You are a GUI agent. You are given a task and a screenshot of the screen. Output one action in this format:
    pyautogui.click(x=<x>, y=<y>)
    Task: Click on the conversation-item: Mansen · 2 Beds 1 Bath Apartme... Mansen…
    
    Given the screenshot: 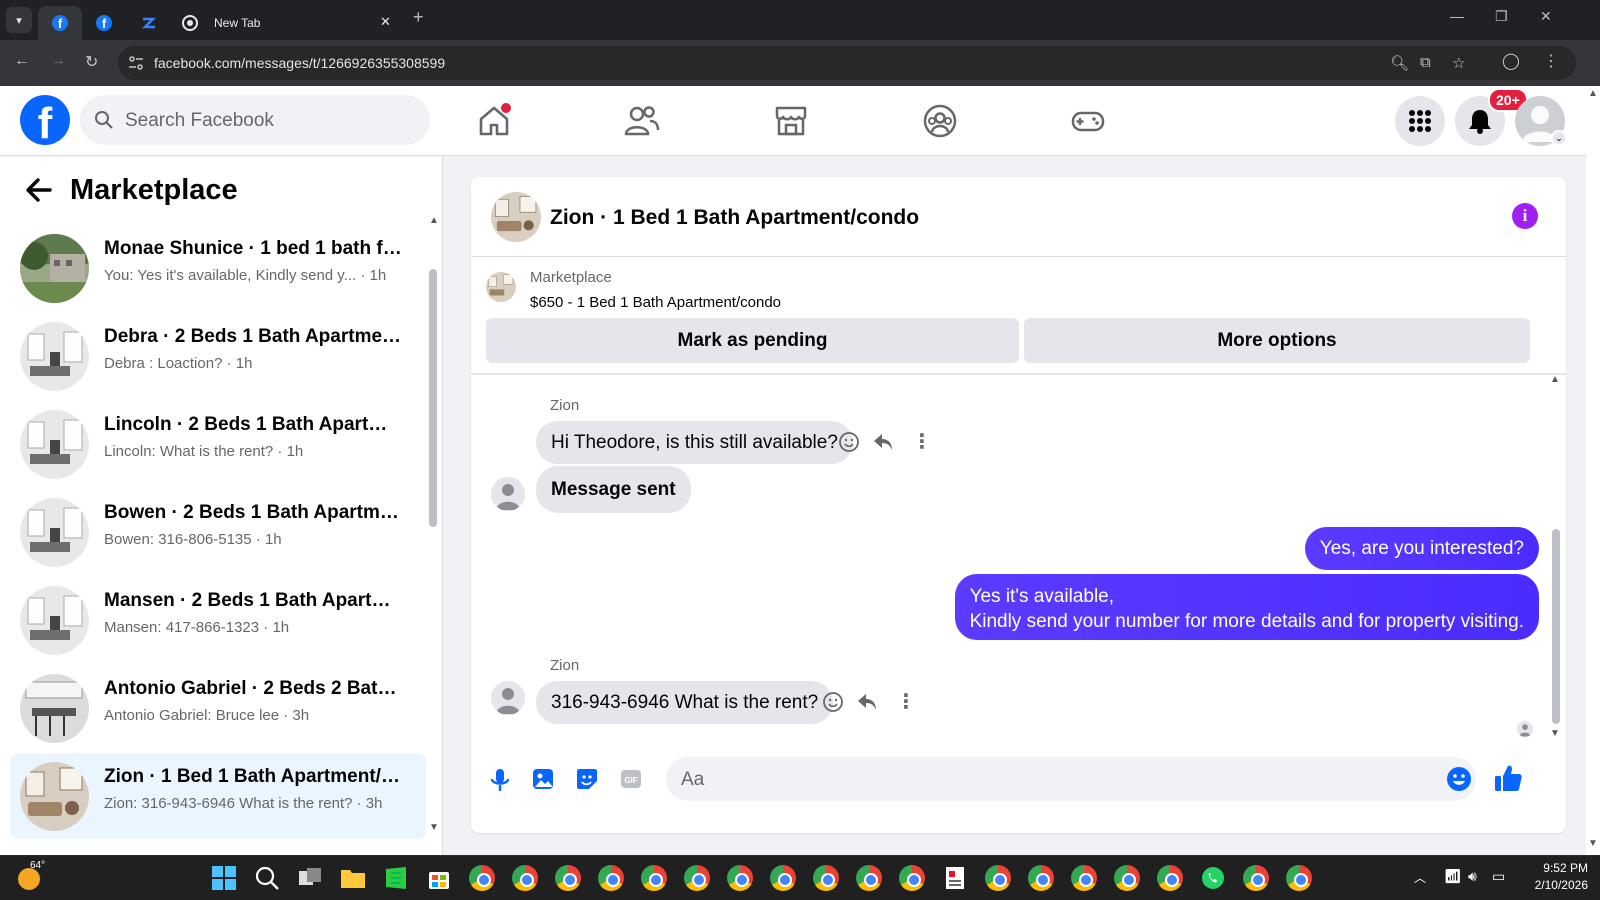 What is the action you would take?
    pyautogui.click(x=218, y=620)
    